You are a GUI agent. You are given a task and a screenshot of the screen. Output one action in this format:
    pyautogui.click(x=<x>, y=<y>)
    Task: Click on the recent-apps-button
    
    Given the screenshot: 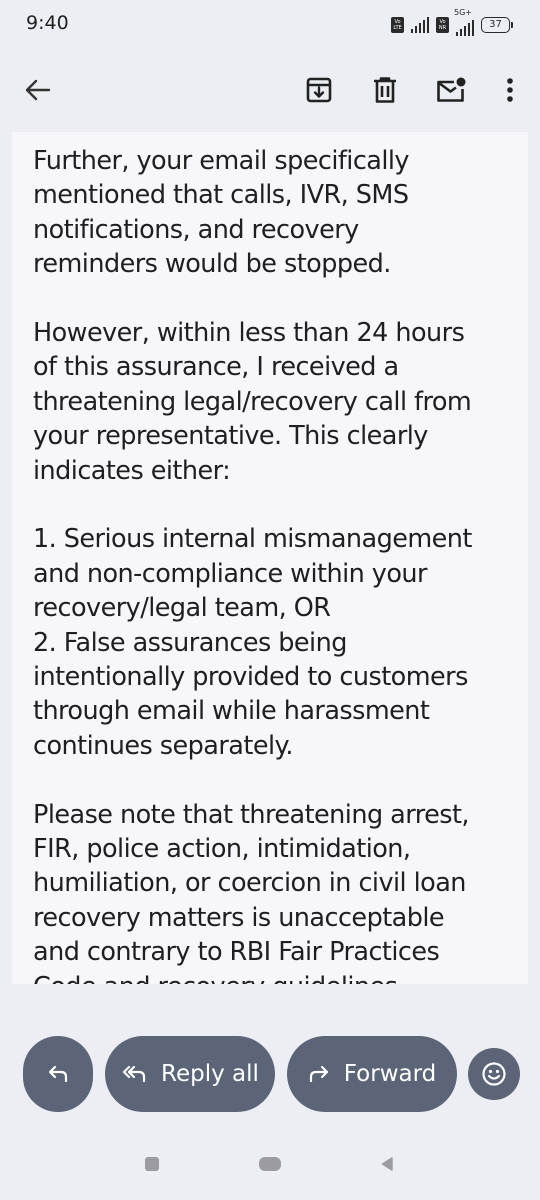 What is the action you would take?
    pyautogui.click(x=152, y=1164)
    